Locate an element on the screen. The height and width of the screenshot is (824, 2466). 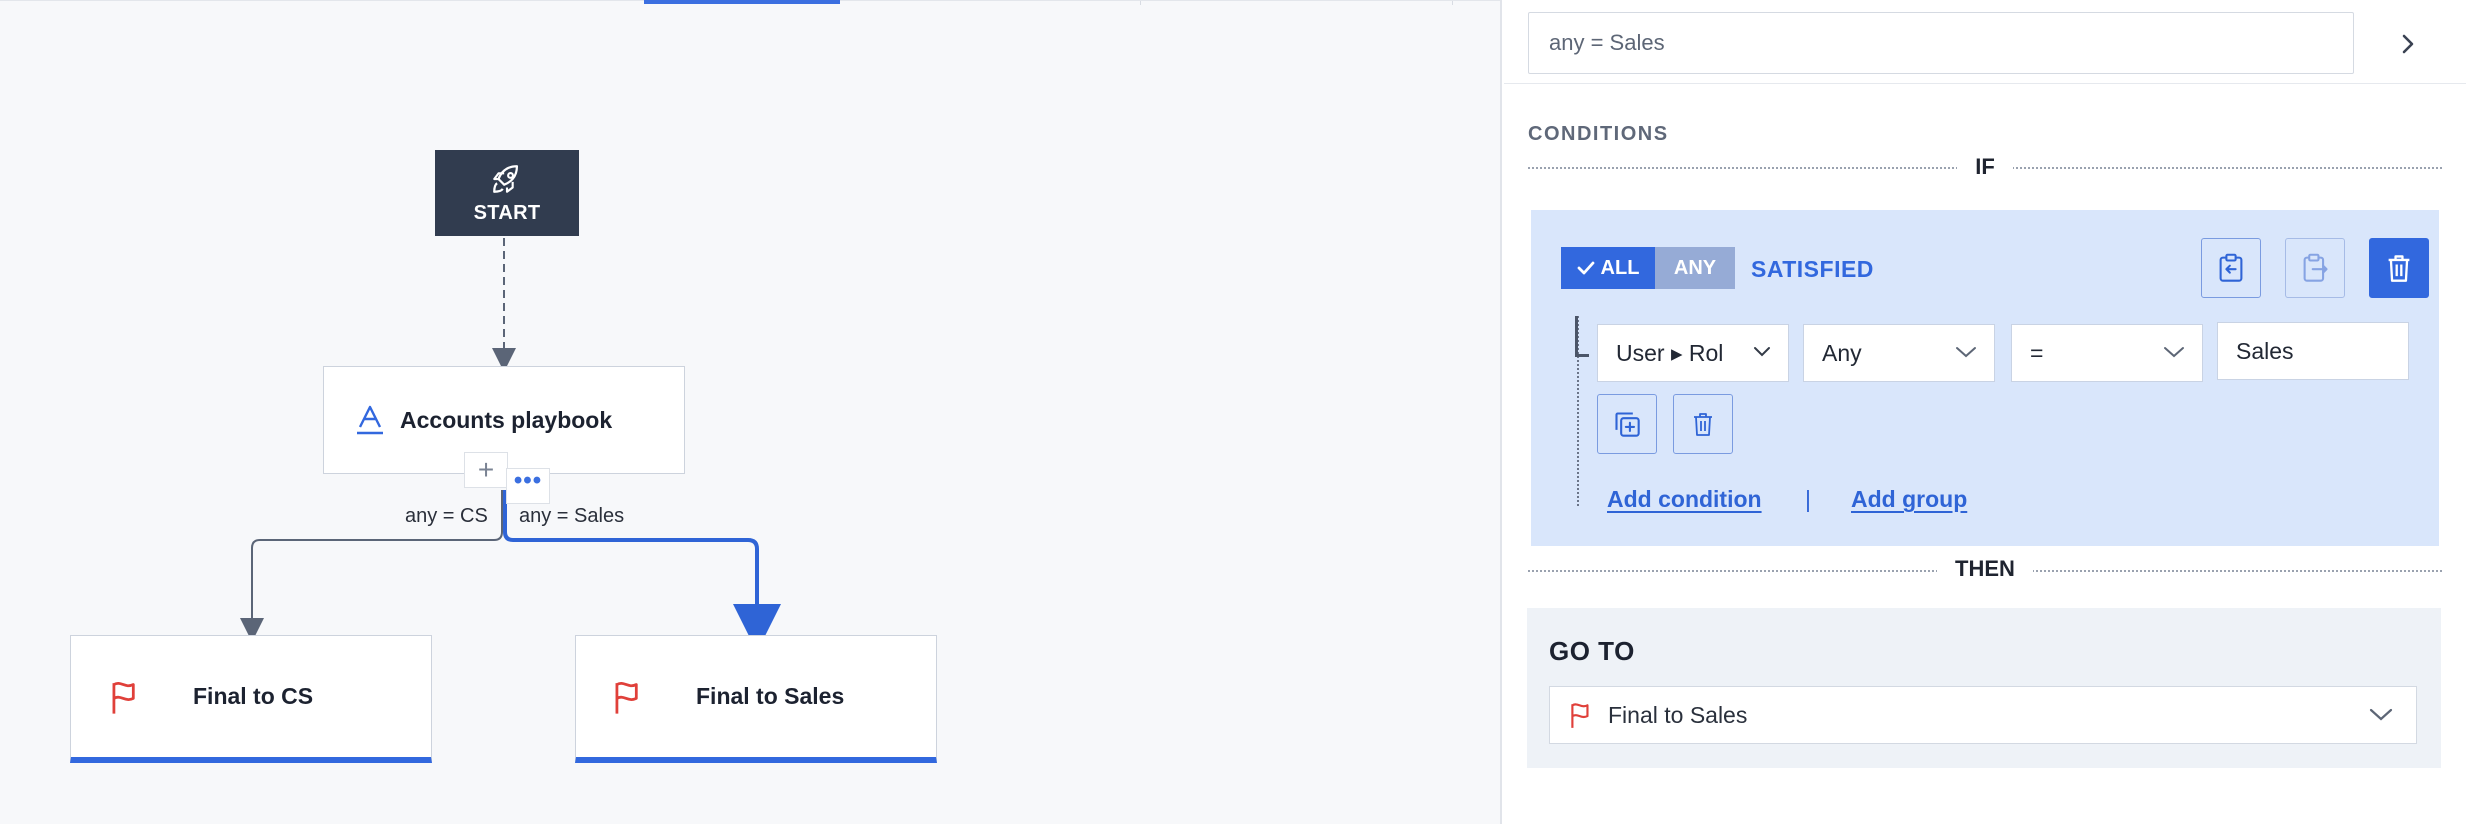
final-cs-label: Final to CS is located at coordinates (253, 696).